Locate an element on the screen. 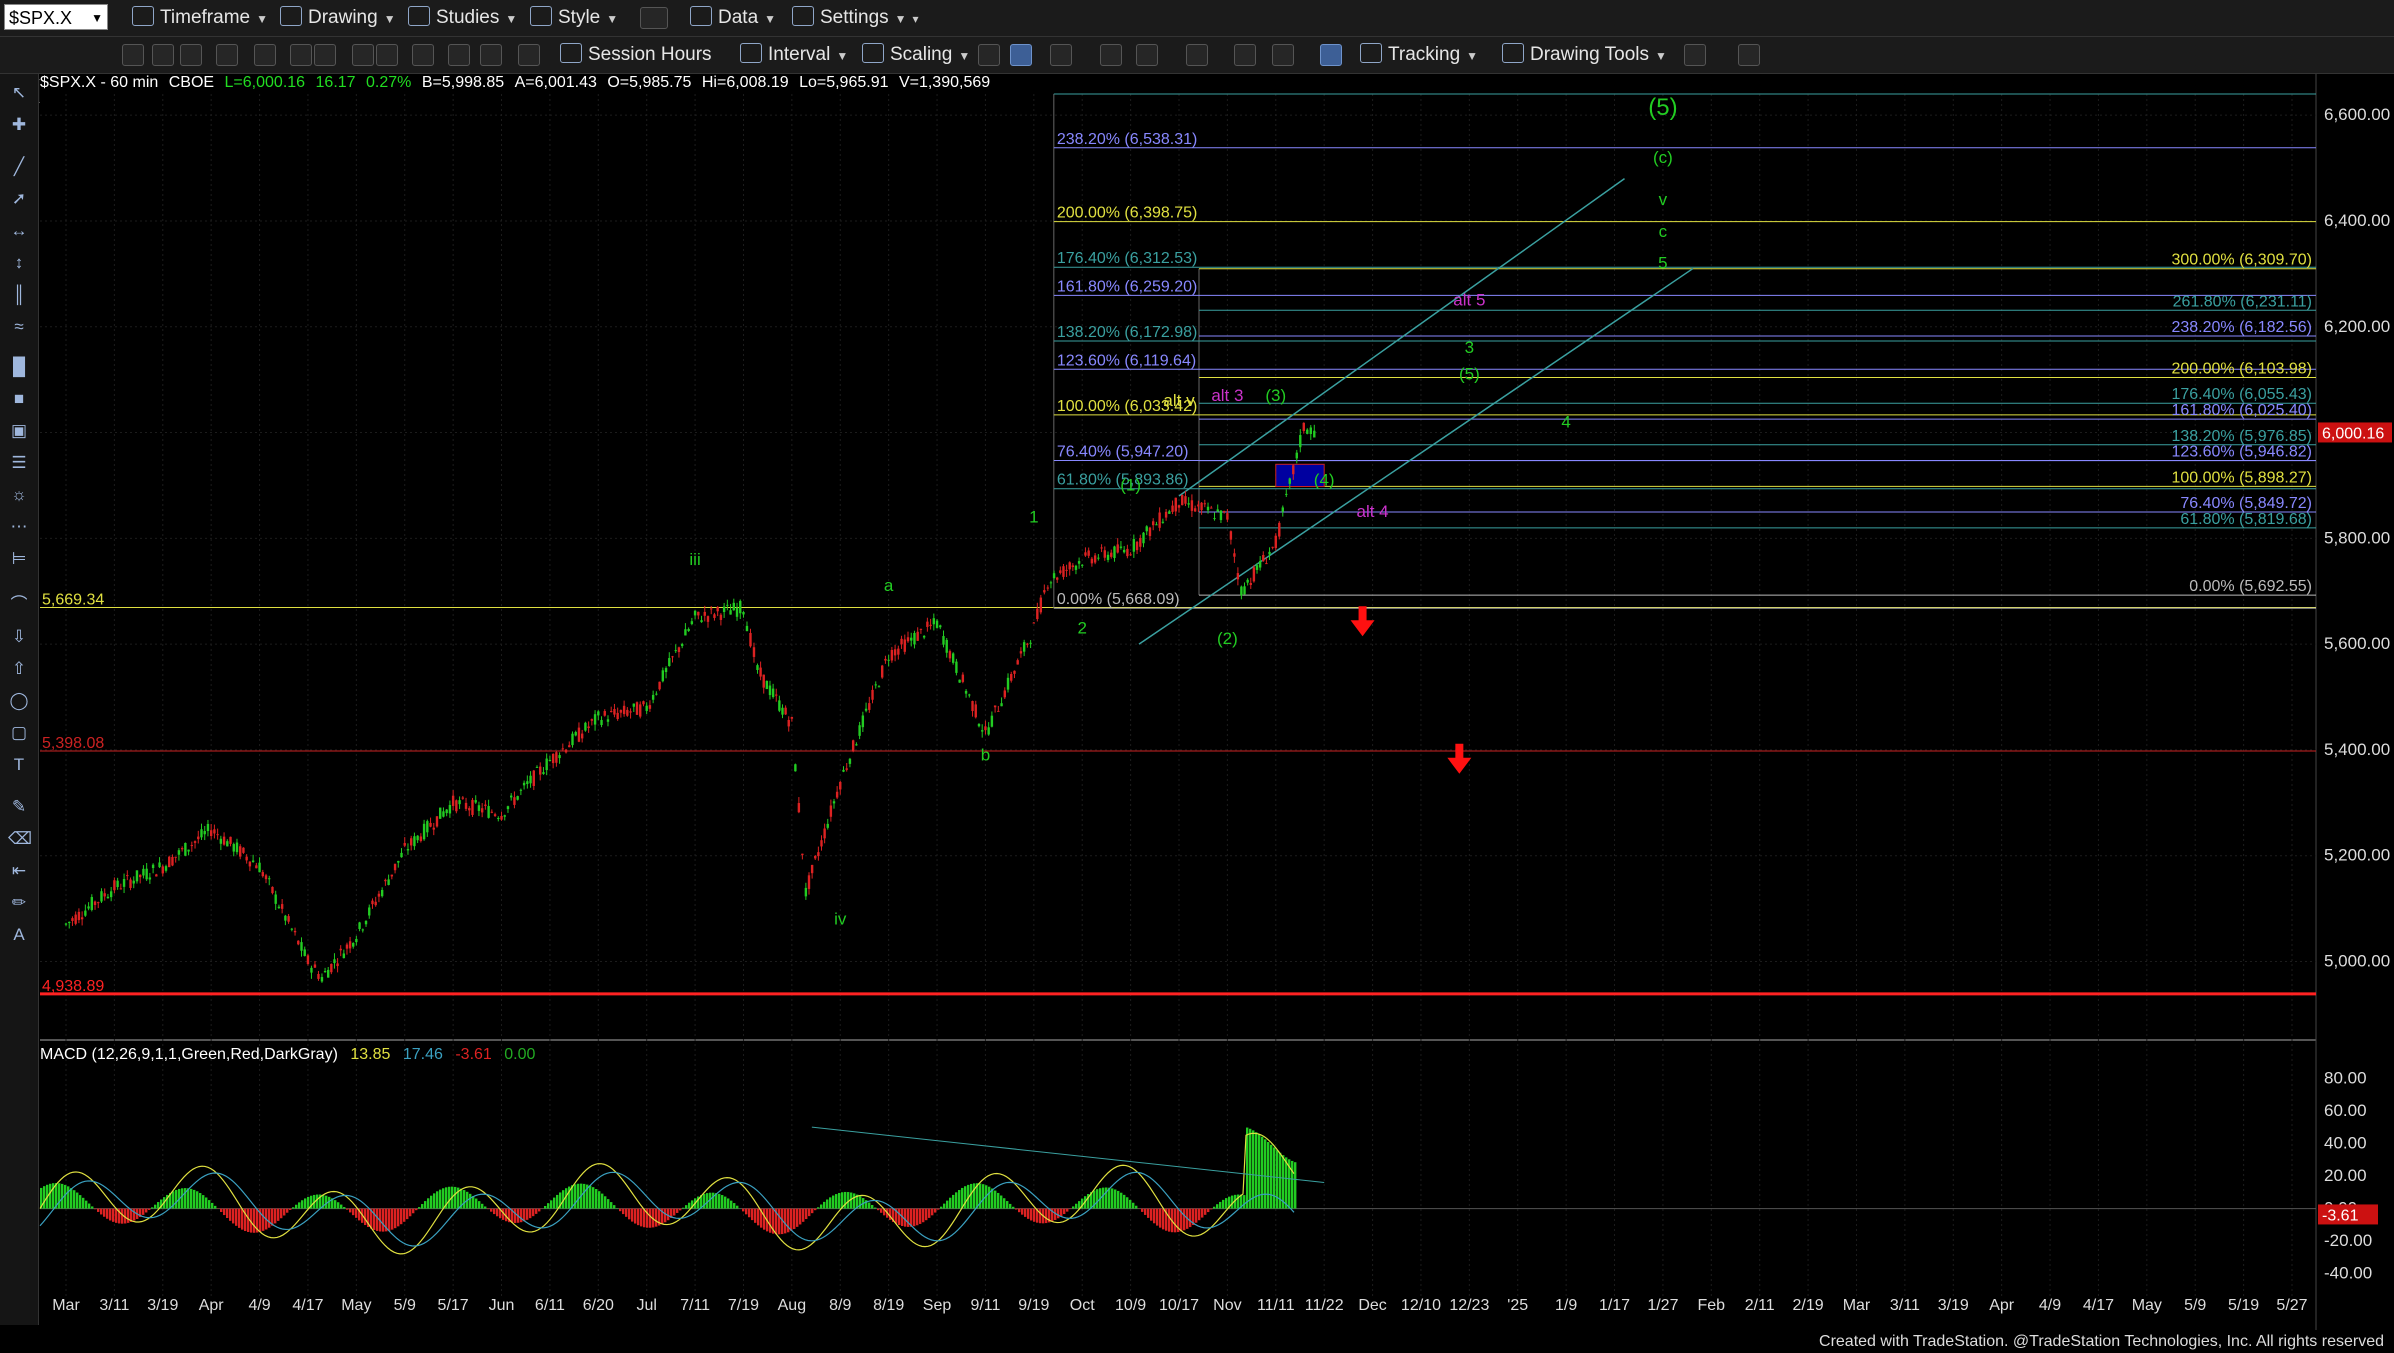  fib-label-right: 0.00% (5,692.55) is located at coordinates (2250, 586).